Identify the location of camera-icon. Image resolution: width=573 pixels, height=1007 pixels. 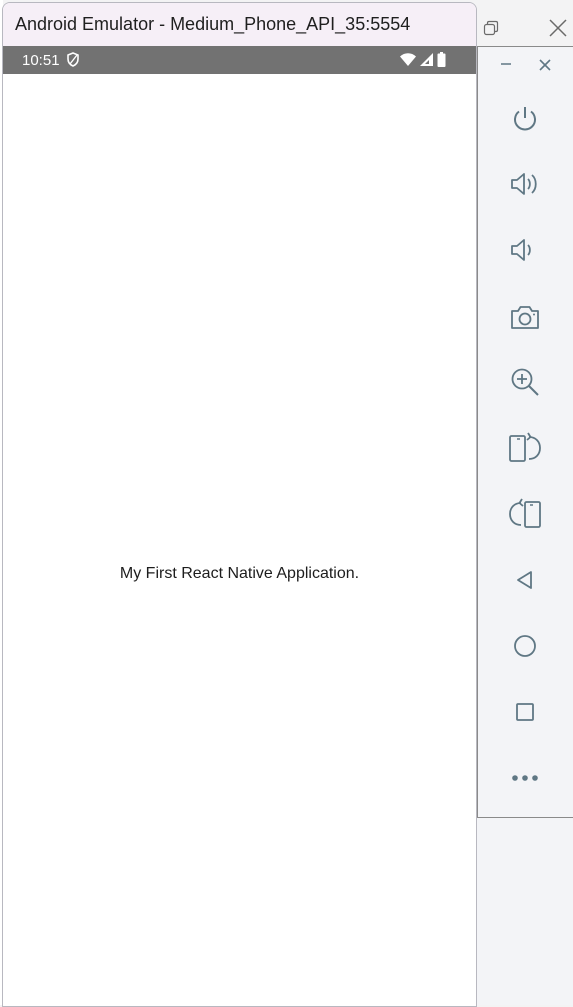
(525, 317).